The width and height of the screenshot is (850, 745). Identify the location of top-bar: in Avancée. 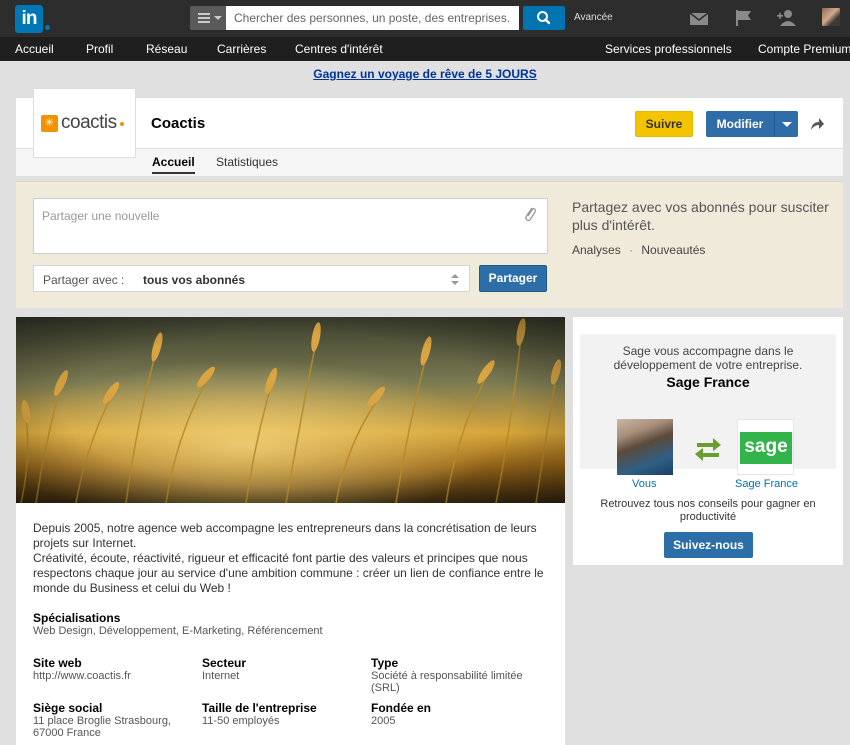
(425, 18).